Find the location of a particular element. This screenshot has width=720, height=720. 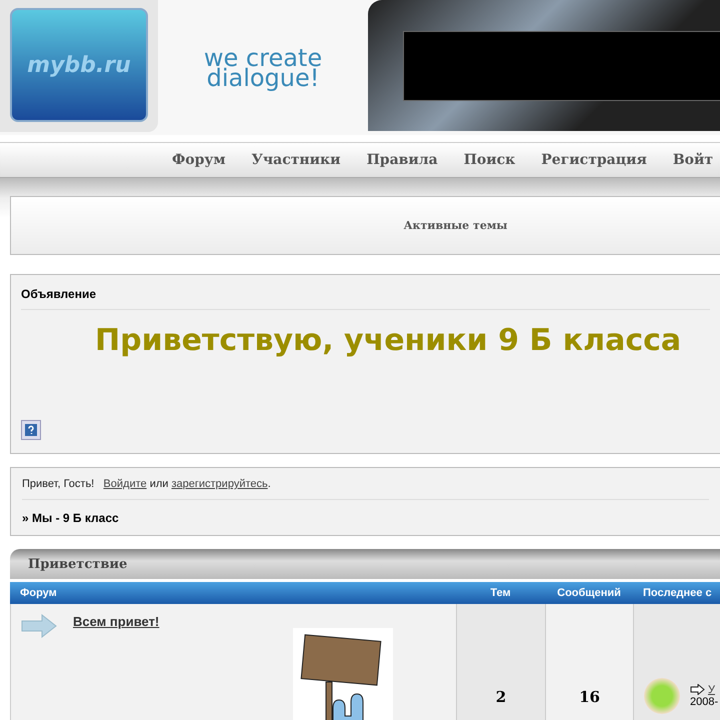

breadcrumb: » Мы - 9 Б класс is located at coordinates (71, 518).